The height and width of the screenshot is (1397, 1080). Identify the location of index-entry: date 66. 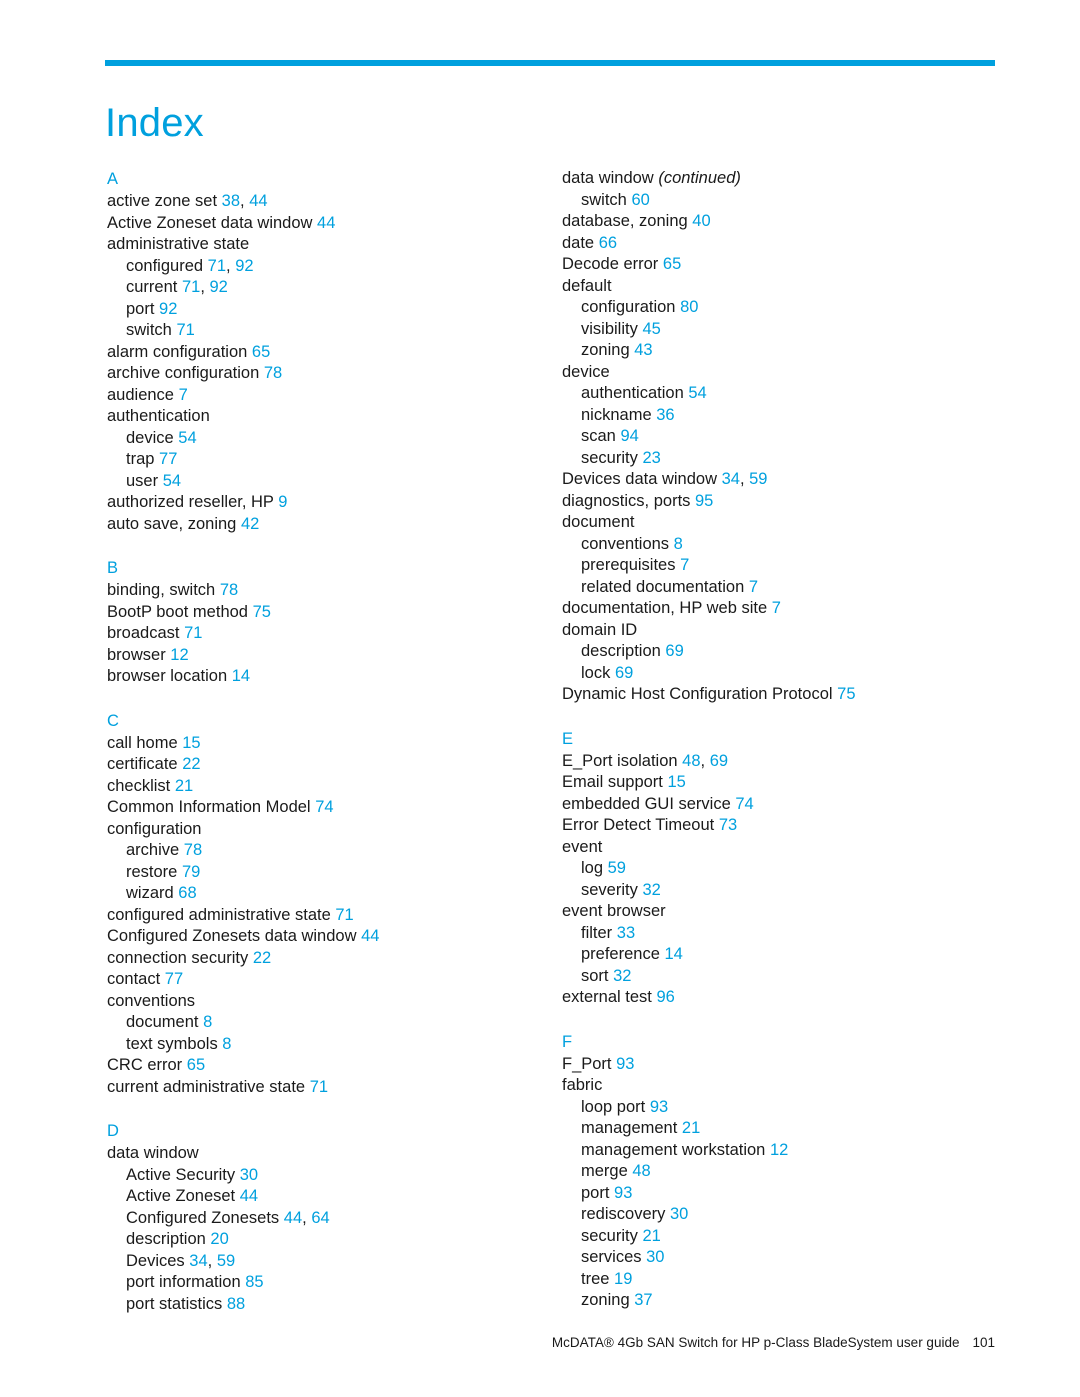
(772, 244).